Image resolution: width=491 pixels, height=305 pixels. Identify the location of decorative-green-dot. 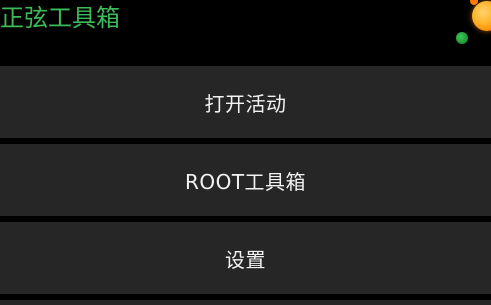
(462, 38).